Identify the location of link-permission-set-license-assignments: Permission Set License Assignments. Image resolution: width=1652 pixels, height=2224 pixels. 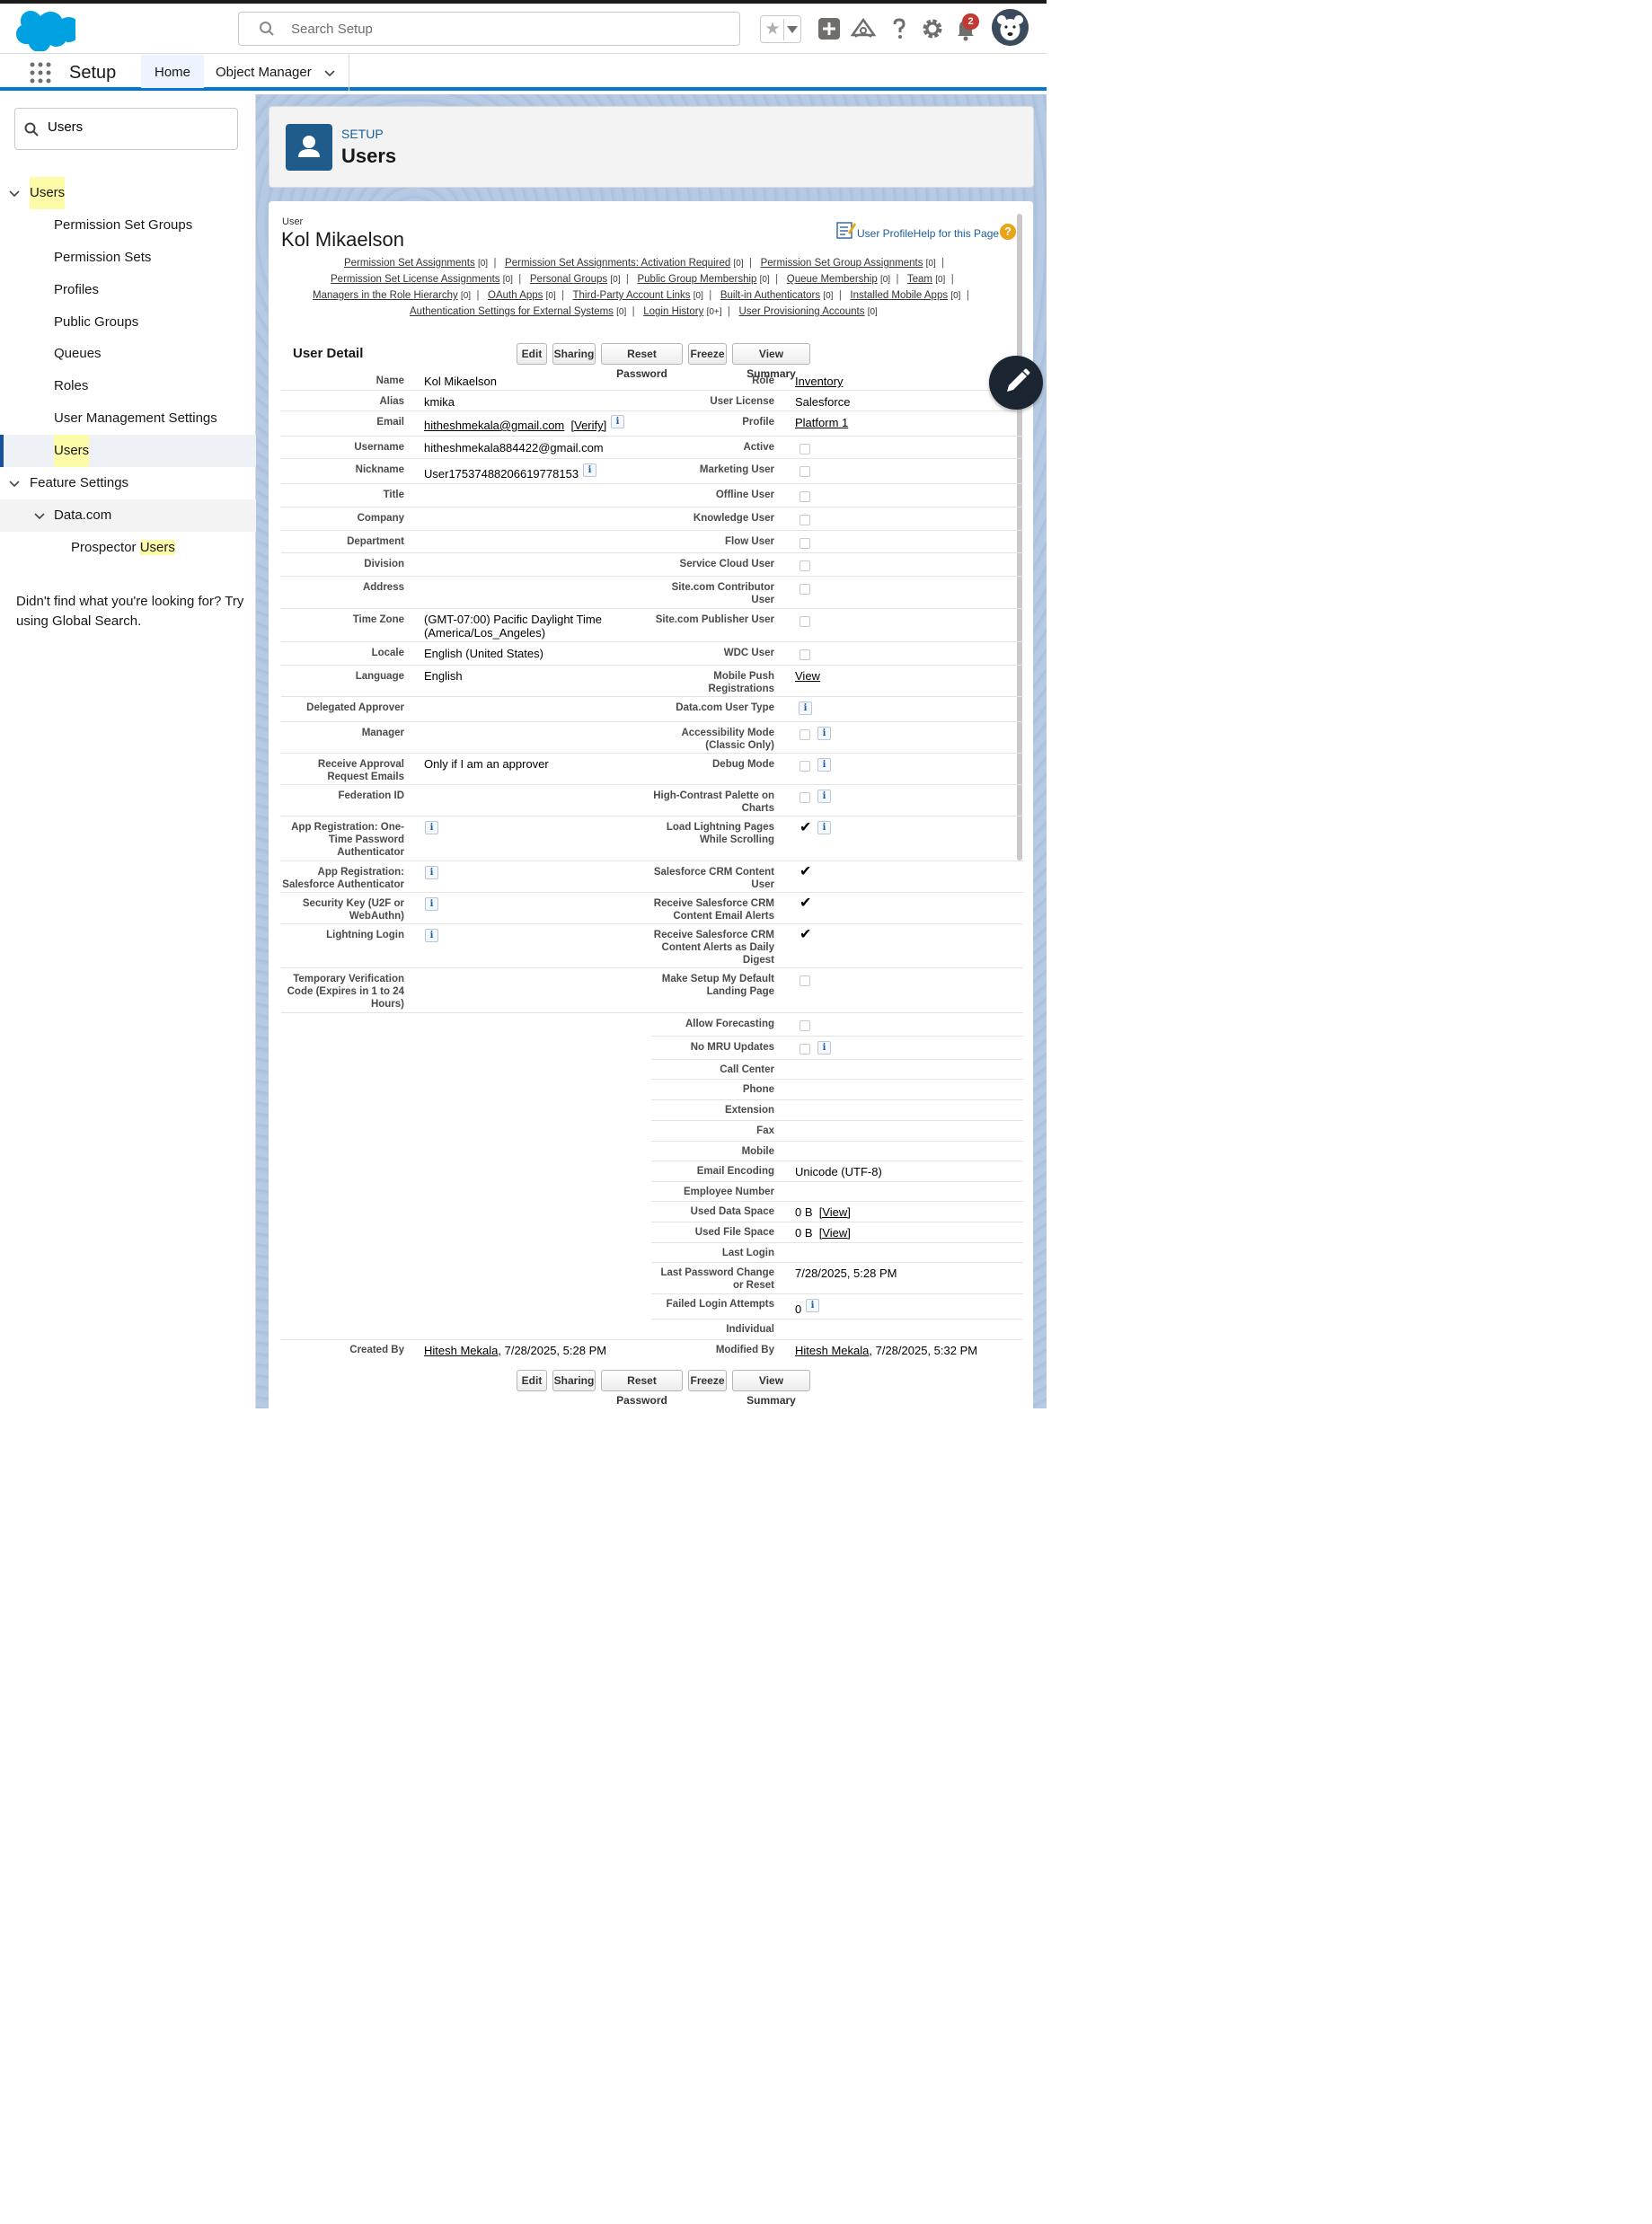
(415, 279).